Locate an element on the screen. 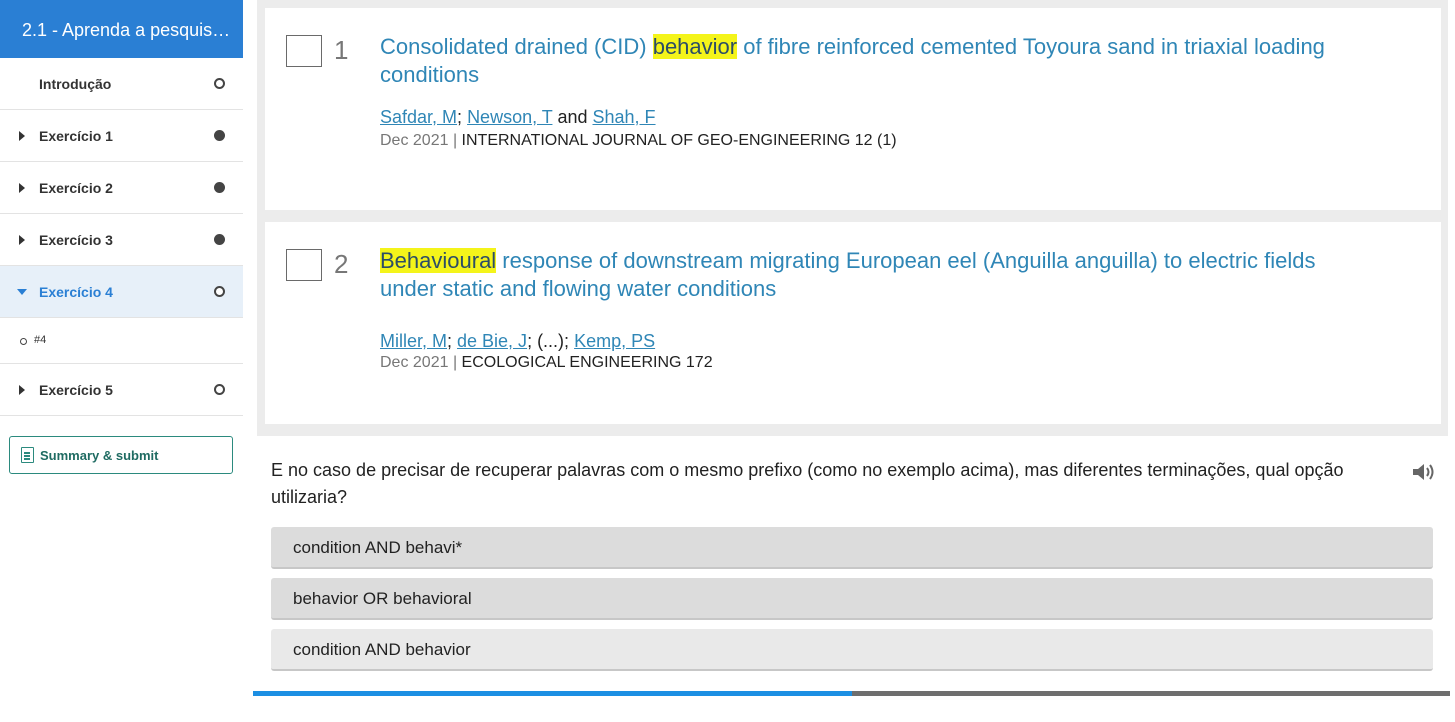 This screenshot has height=722, width=1455. sidebar-item-exercicio-4: Exercício 4 is located at coordinates (121, 292).